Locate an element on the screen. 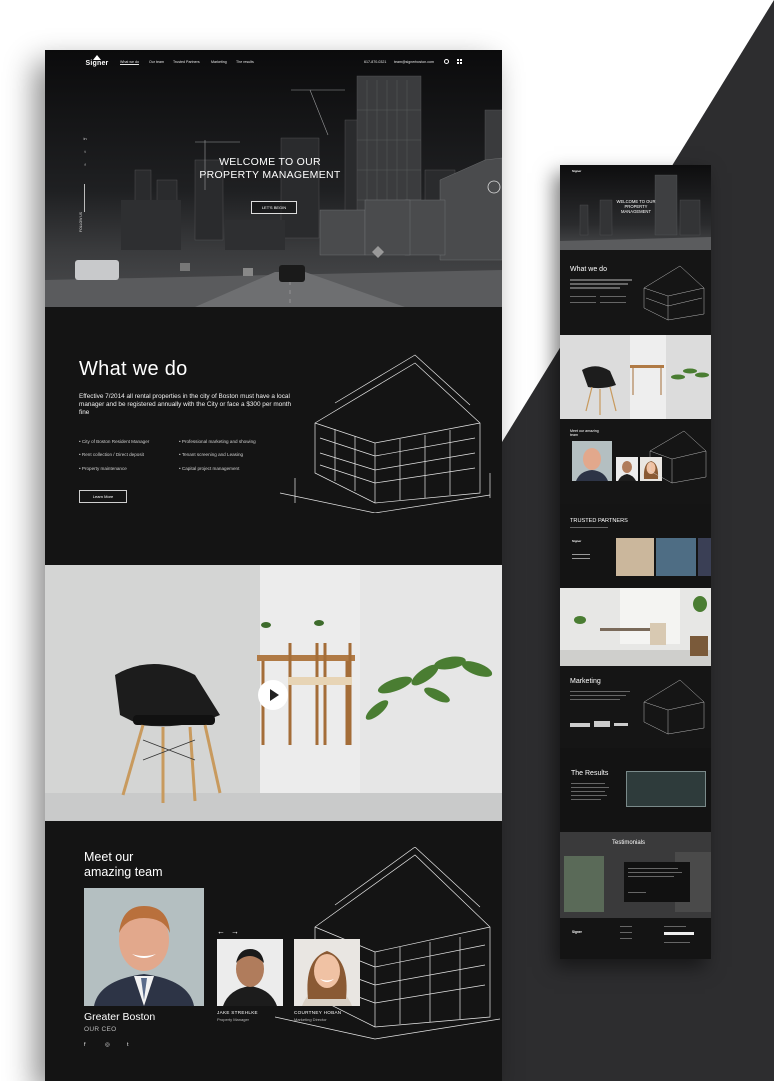 Image resolution: width=774 pixels, height=1081 pixels. nav-link-marketing: Marketing is located at coordinates (219, 62).